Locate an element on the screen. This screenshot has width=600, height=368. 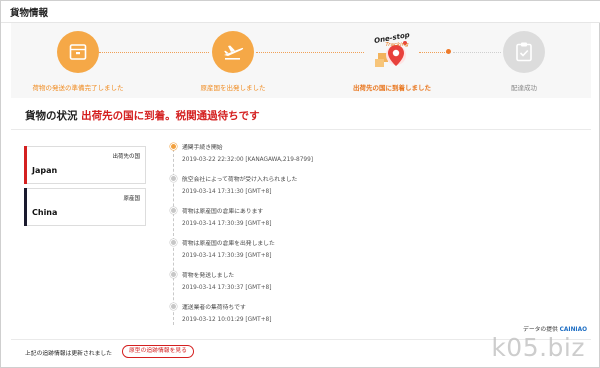
step-label: 配達成功 is located at coordinates (524, 88).